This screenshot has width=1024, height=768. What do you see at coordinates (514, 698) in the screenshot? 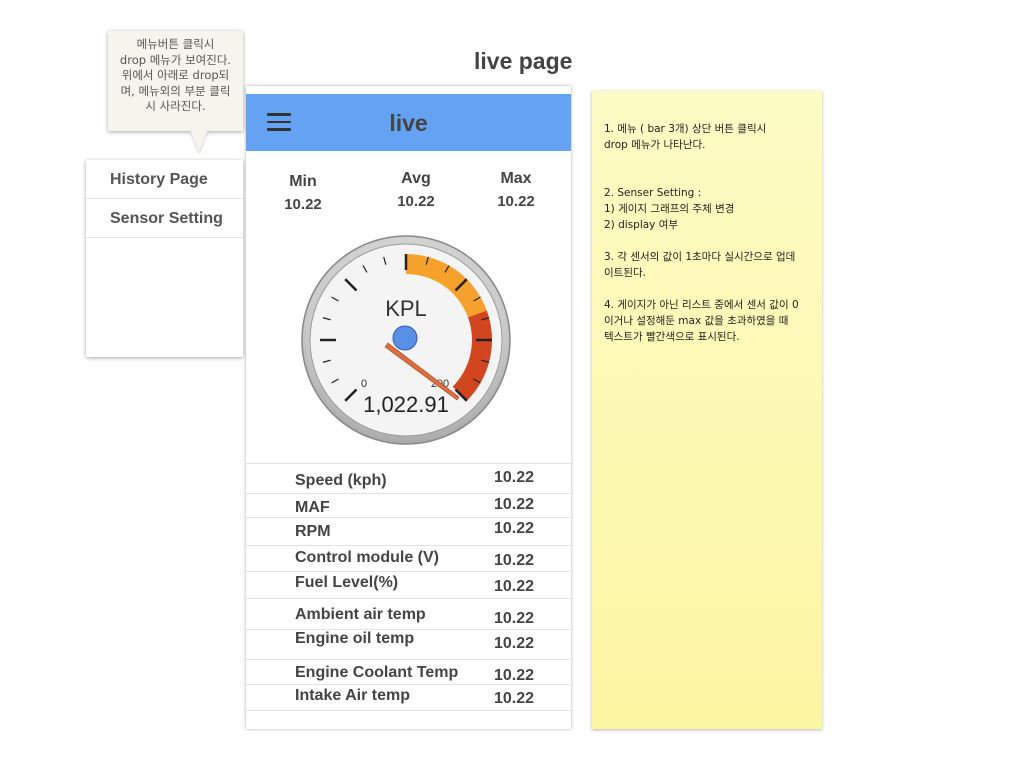
I see `sensor-value-intake-air-temp: 10.22` at bounding box center [514, 698].